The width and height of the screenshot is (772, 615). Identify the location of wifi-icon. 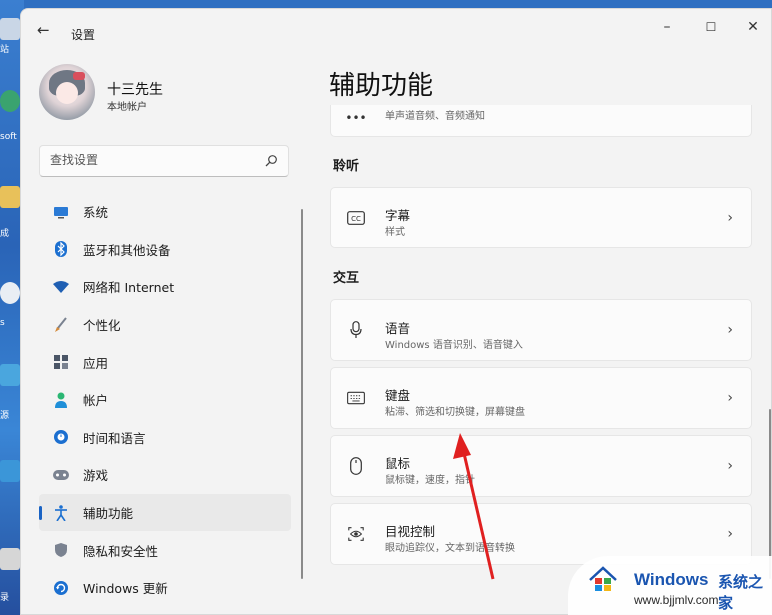
(61, 287).